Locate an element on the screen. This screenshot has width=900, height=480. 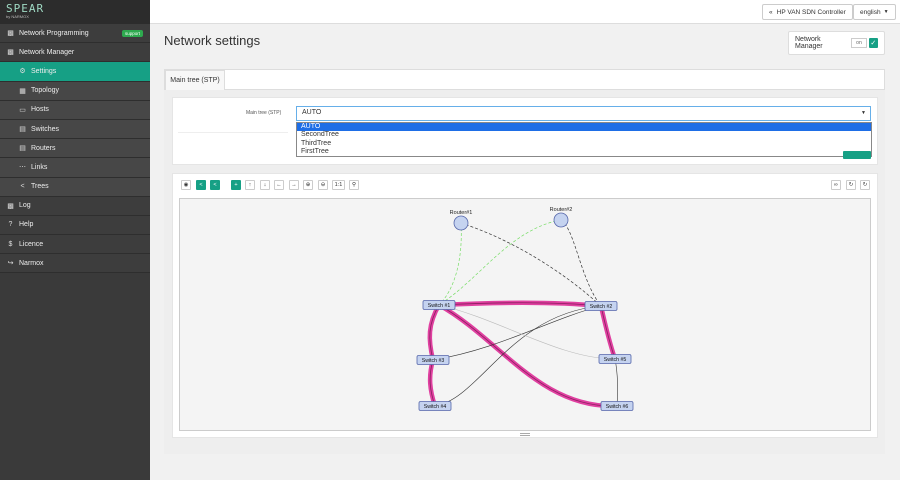
network-manager-toggle-box: Network Manager on ✓ is located at coordinates (836, 43).